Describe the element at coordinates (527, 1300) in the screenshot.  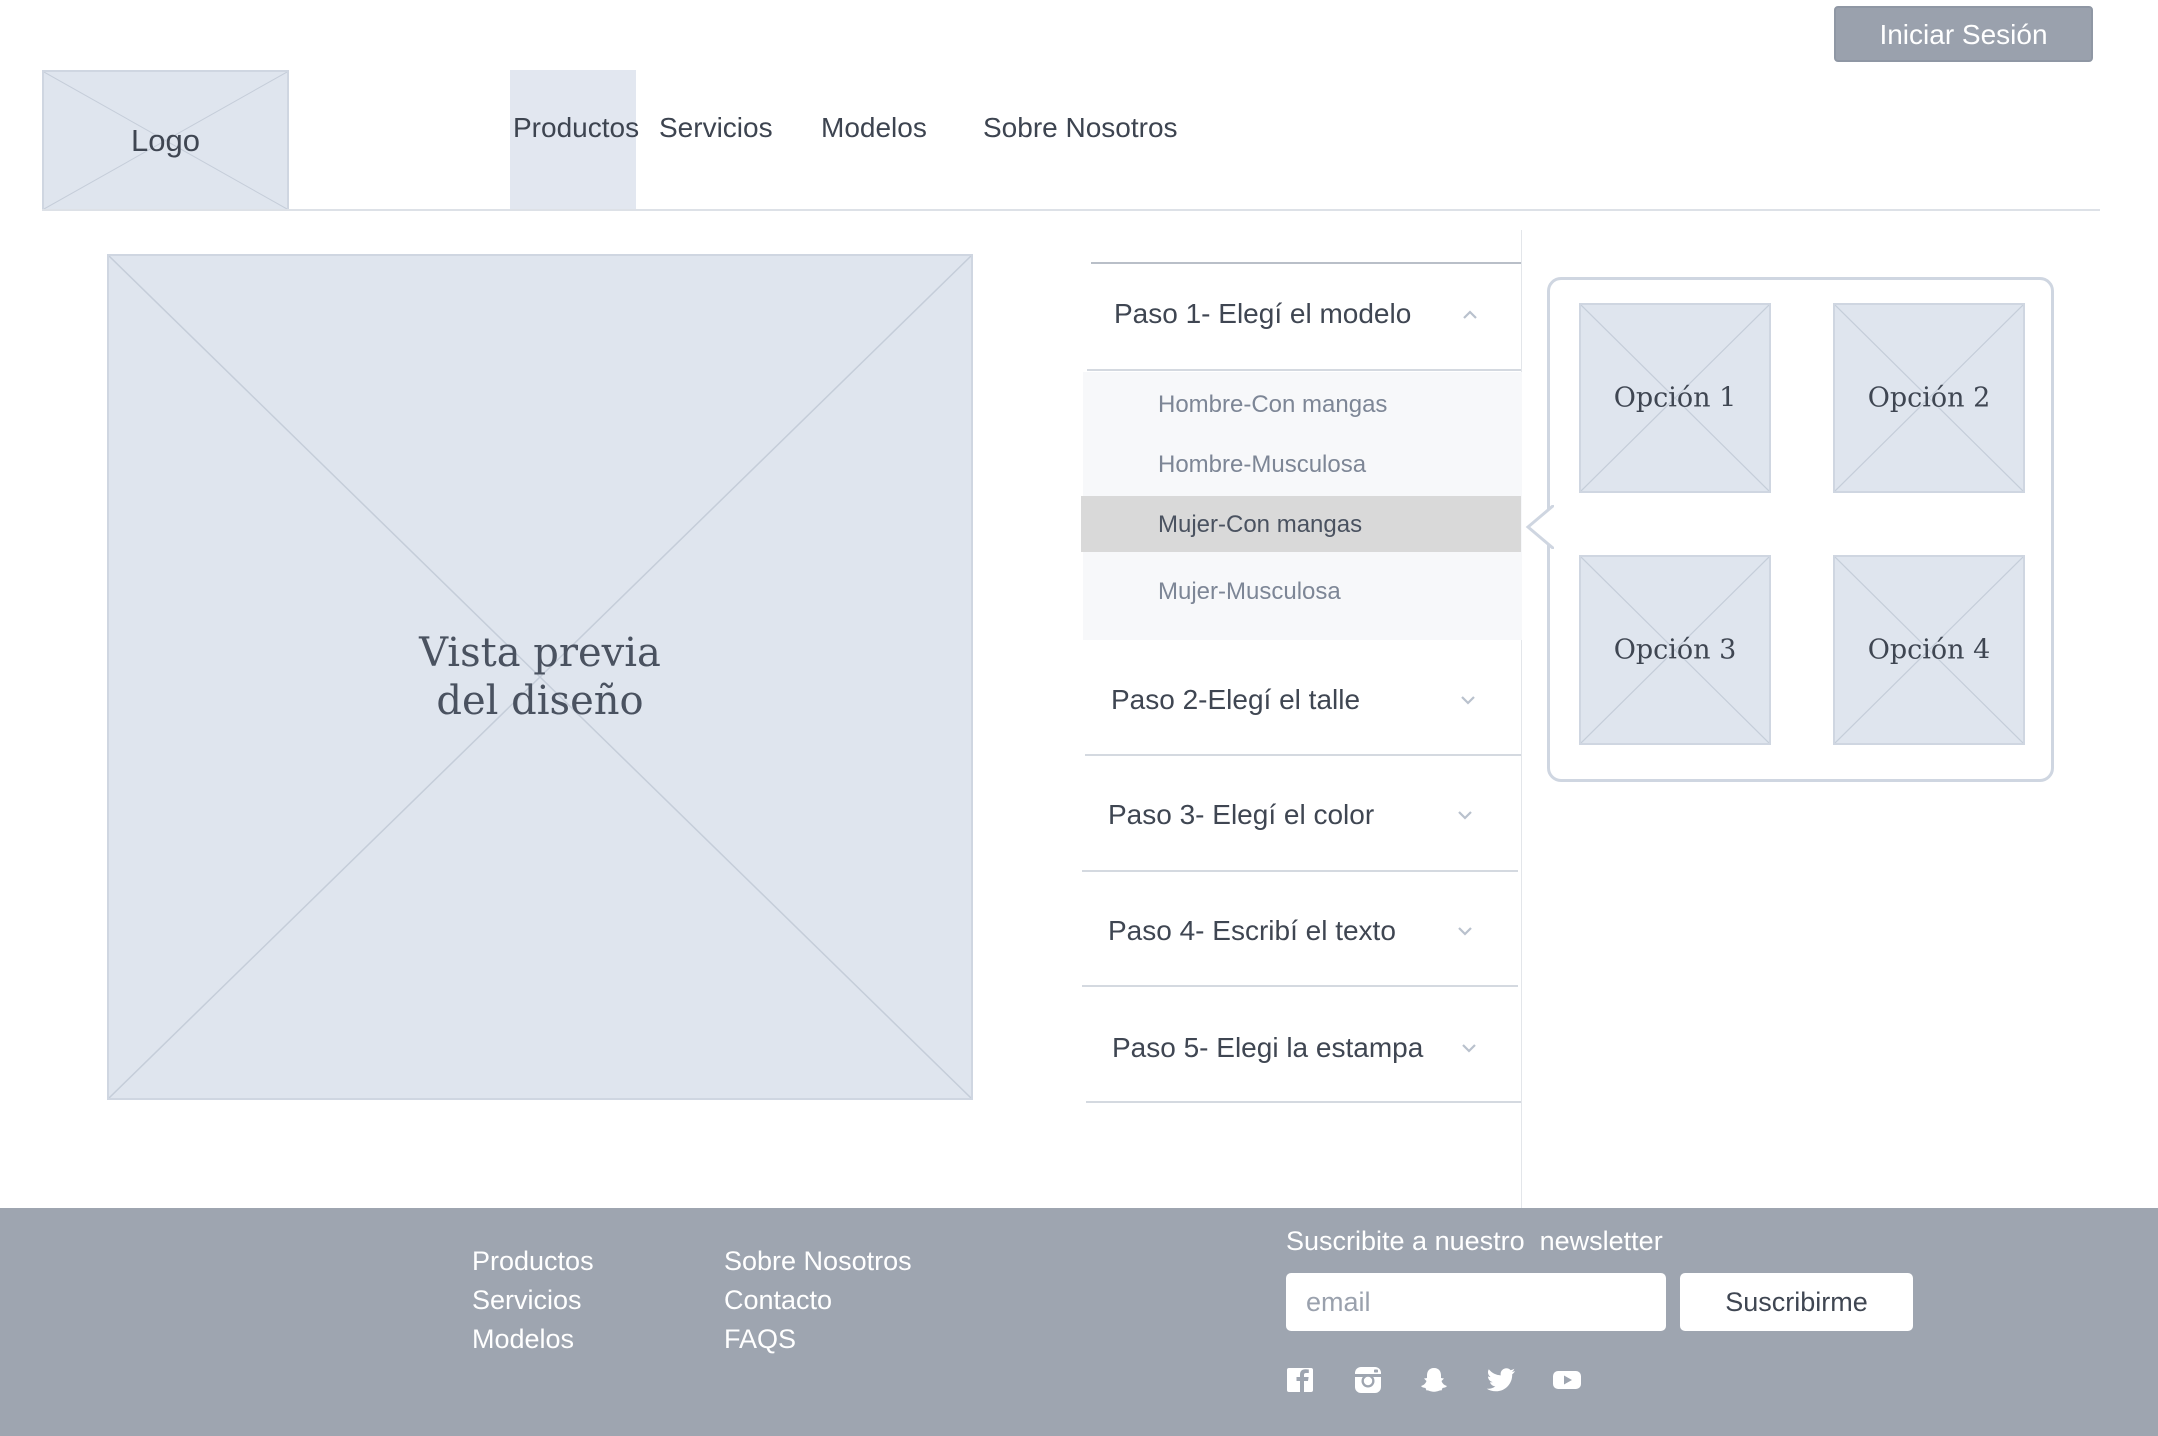
I see `footer-link-servicios: Servicios` at that location.